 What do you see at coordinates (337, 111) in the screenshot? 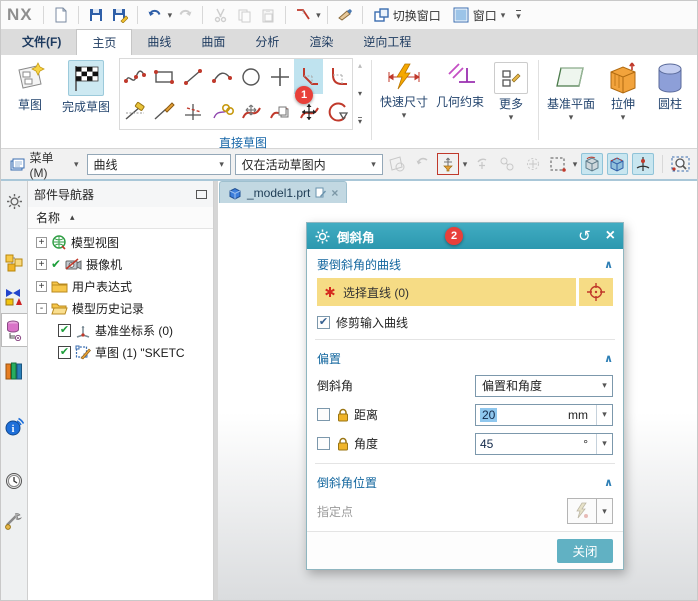
I see `resize-fillet-tool` at bounding box center [337, 111].